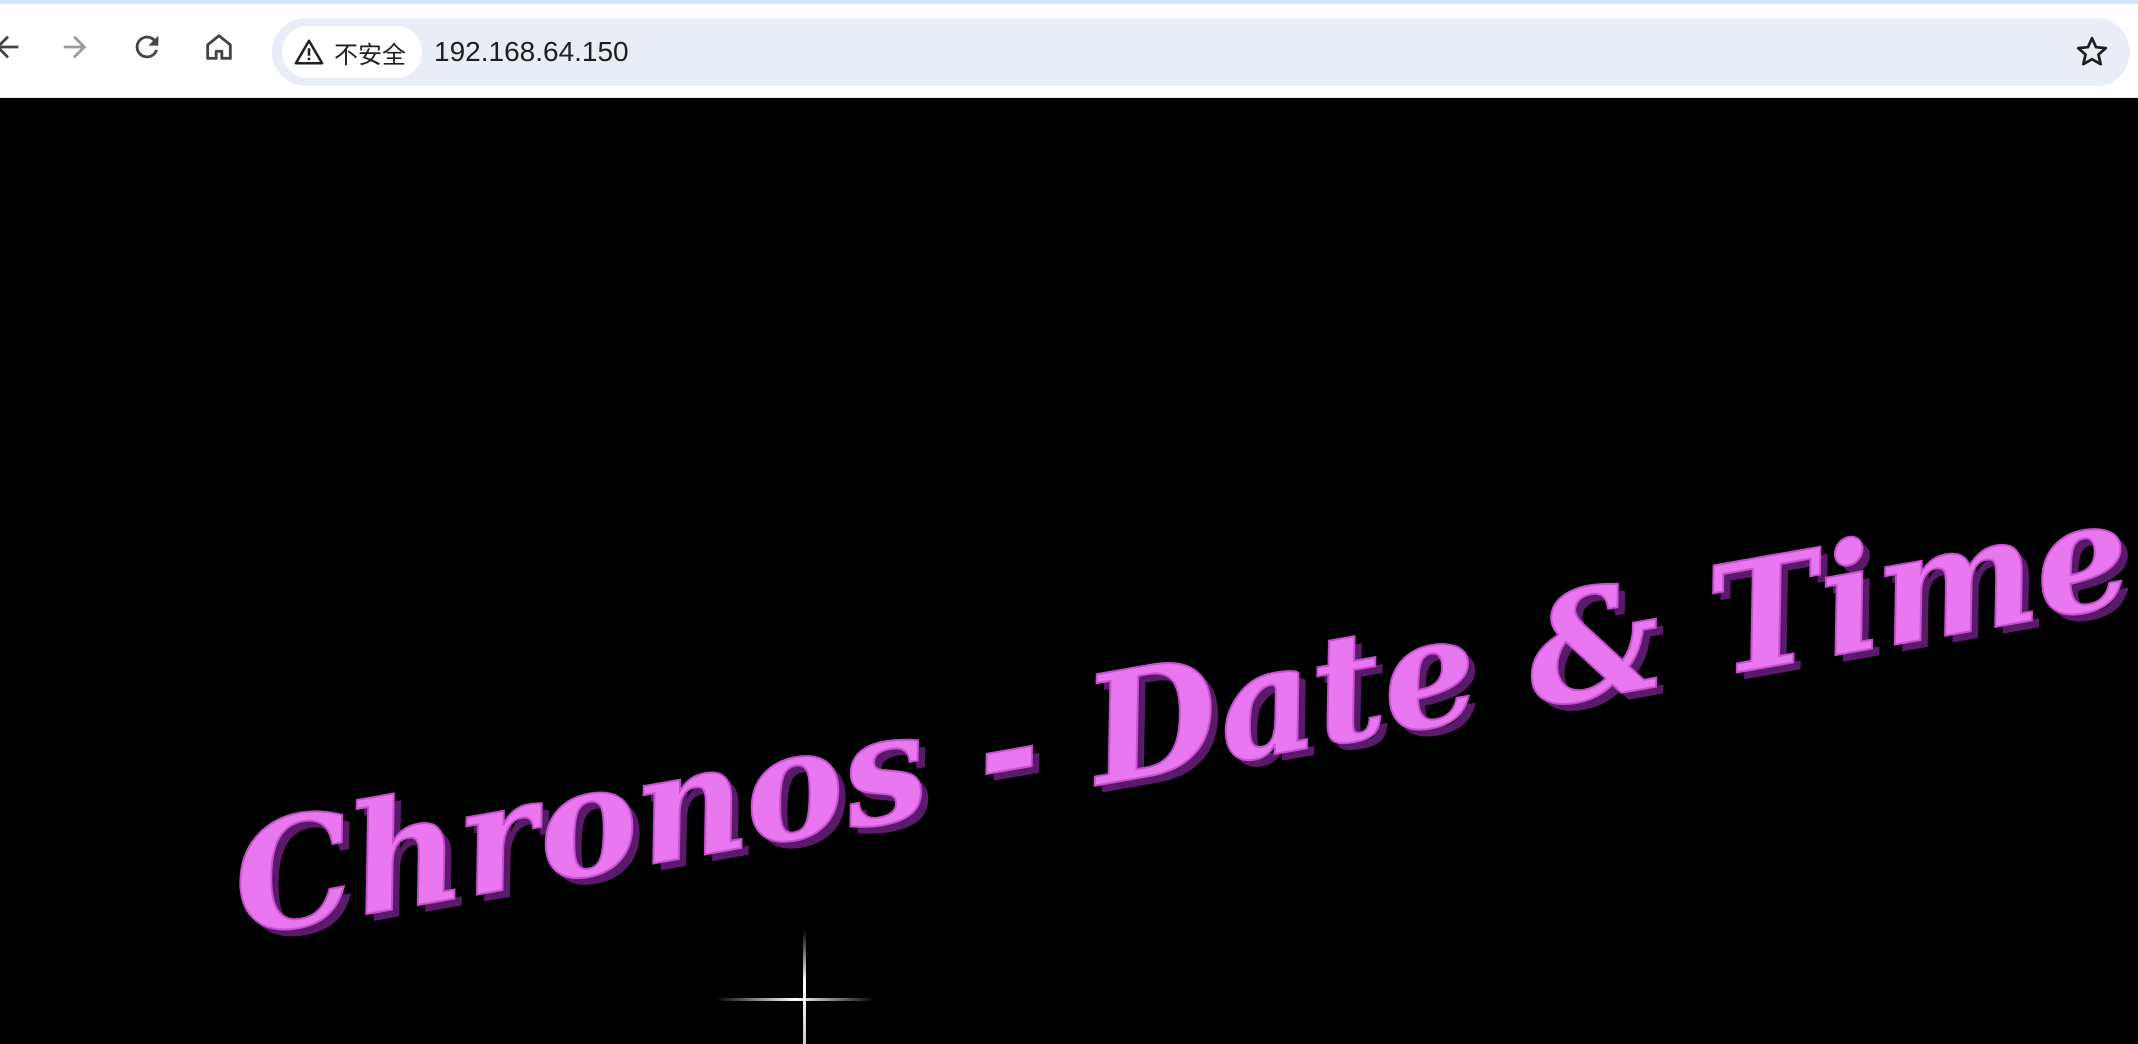  Describe the element at coordinates (309, 52) in the screenshot. I see `warning-icon` at that location.